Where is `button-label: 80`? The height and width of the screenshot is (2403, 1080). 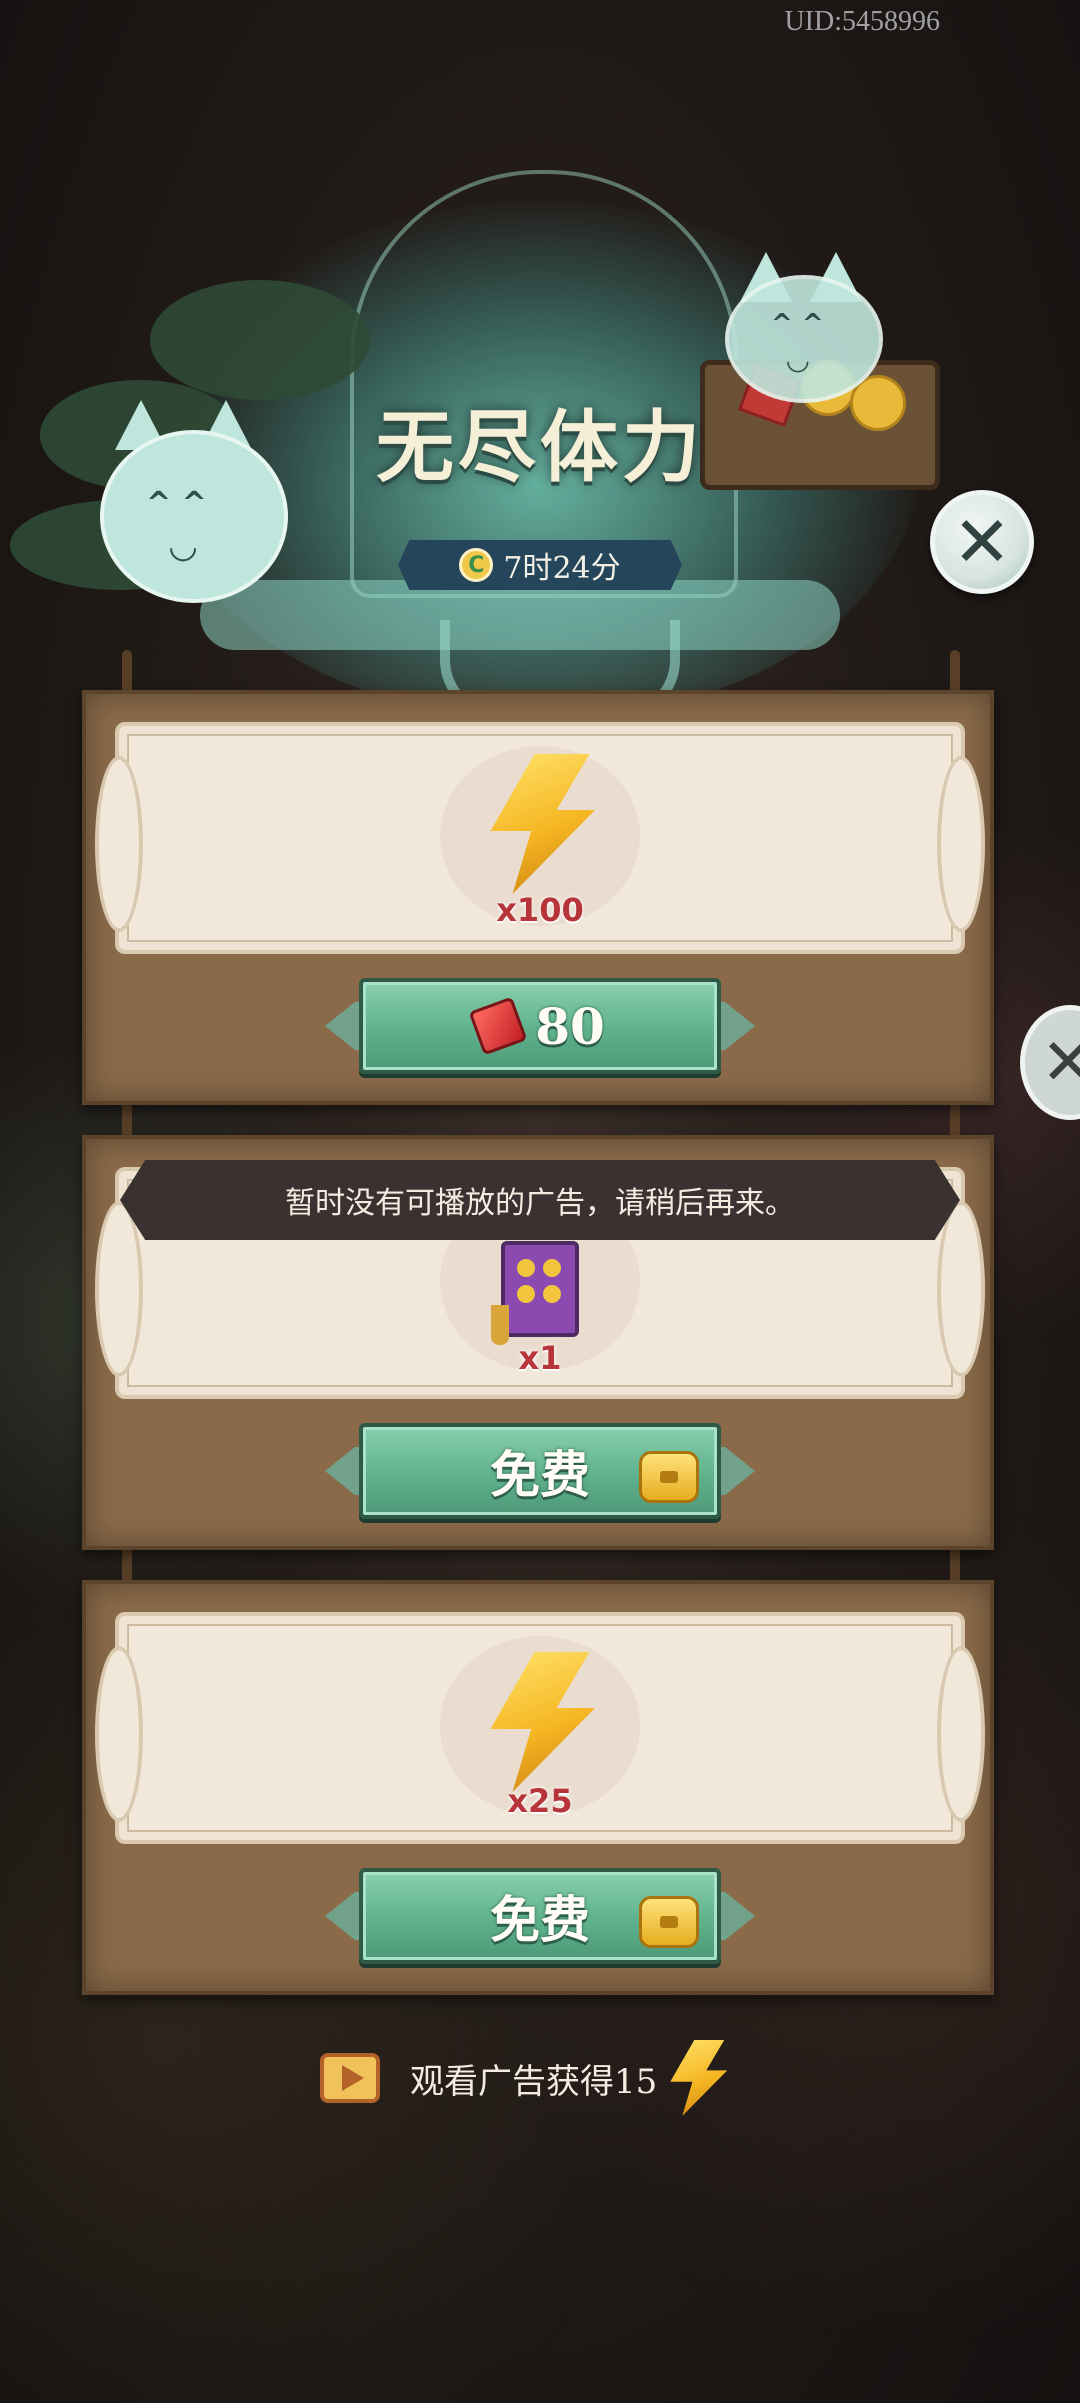 button-label: 80 is located at coordinates (570, 1026).